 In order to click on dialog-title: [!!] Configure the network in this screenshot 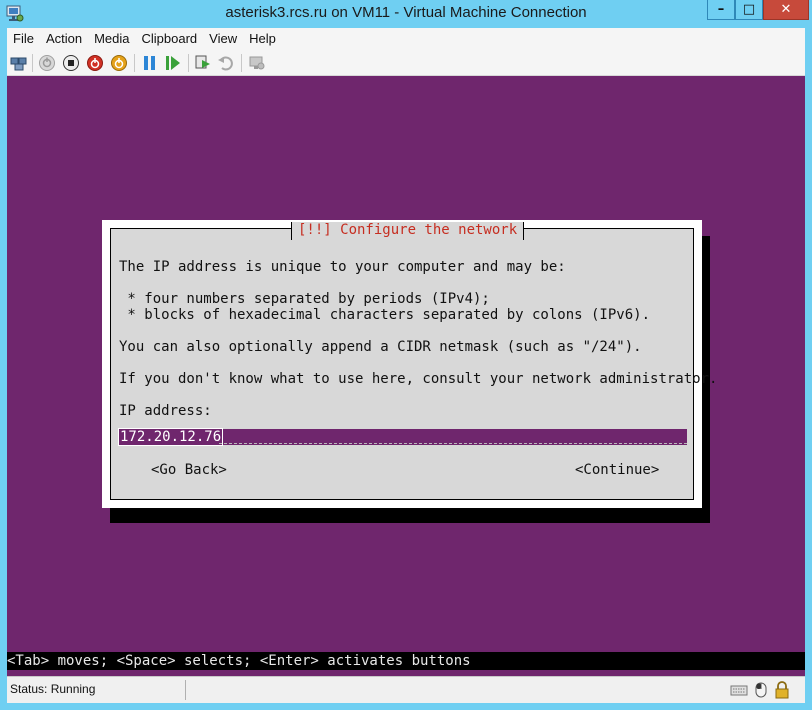, I will do `click(408, 230)`.